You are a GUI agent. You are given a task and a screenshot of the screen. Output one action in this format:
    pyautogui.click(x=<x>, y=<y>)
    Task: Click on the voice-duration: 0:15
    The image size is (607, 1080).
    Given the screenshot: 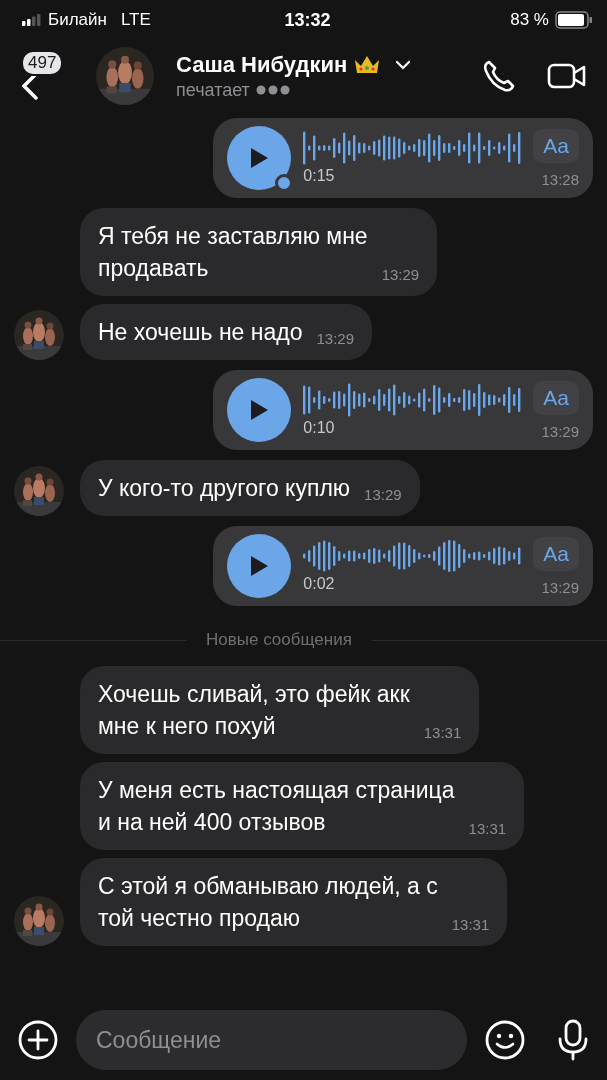 What is the action you would take?
    pyautogui.click(x=319, y=176)
    